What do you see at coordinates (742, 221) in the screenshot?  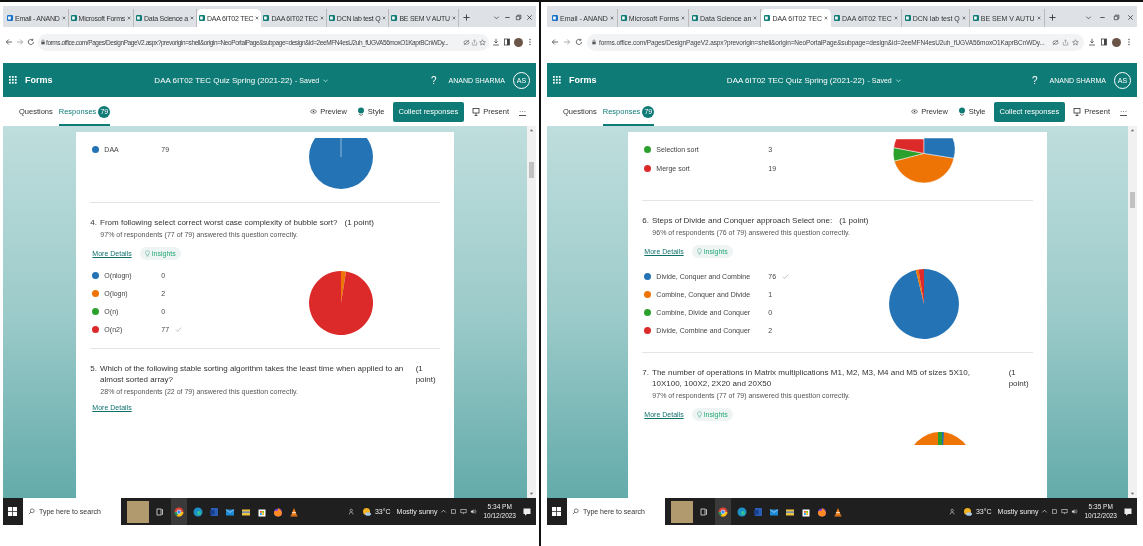 I see `question-text: Steps of Divide and Conquer approach Select one:` at bounding box center [742, 221].